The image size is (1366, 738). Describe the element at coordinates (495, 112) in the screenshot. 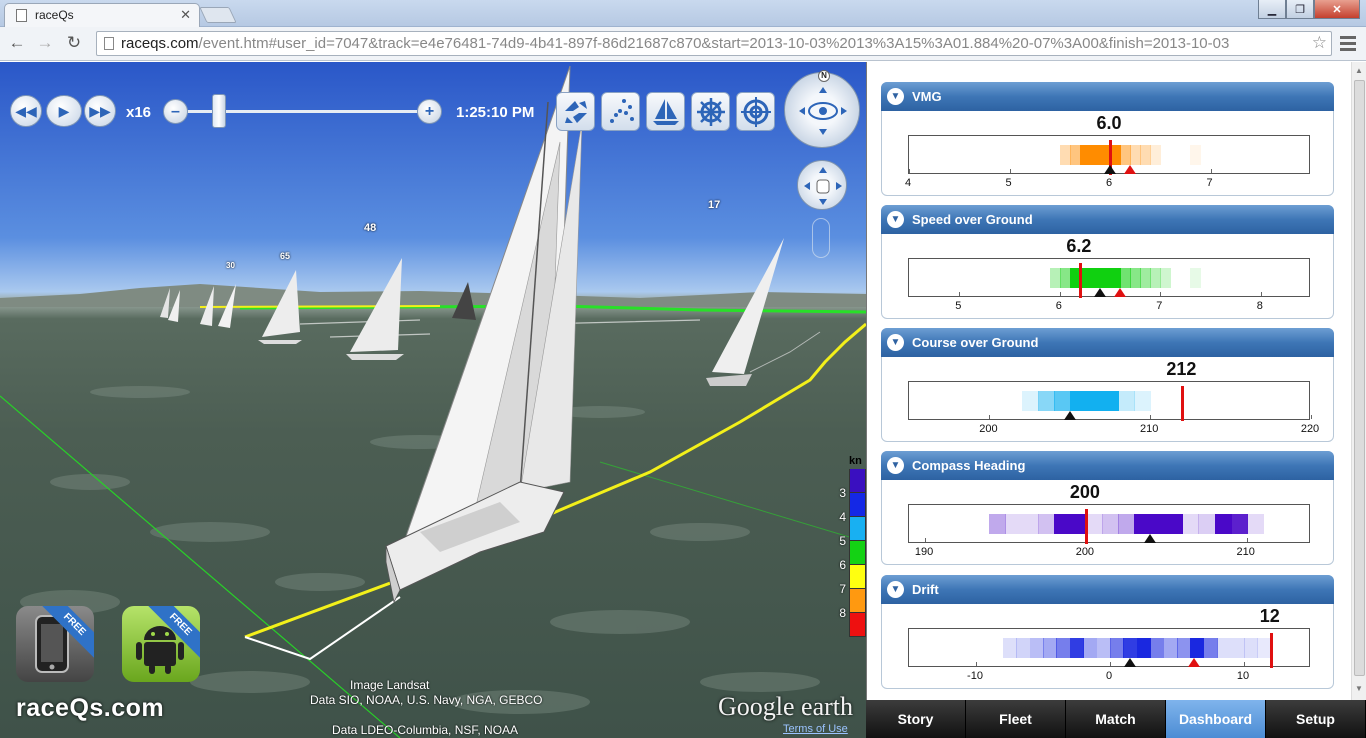

I see `playback-time: 1:25:10 PM` at that location.